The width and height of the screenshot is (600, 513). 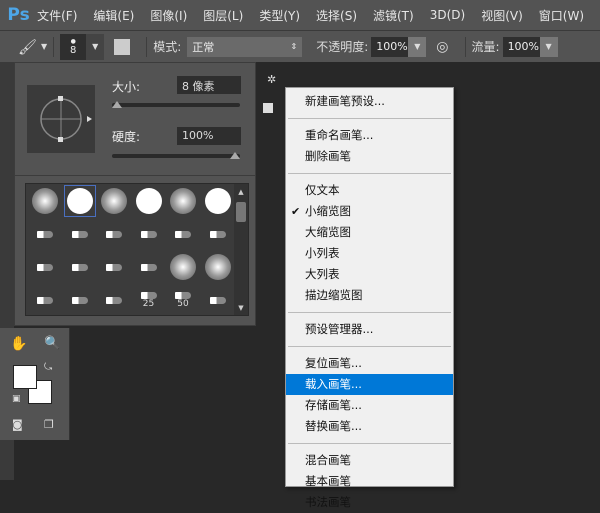 What do you see at coordinates (369, 295) in the screenshot?
I see `menu-item: 描边缩览图` at bounding box center [369, 295].